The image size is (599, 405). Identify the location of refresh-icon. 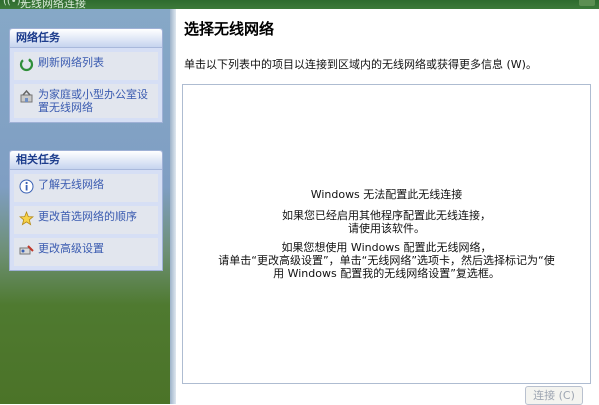
(26, 64).